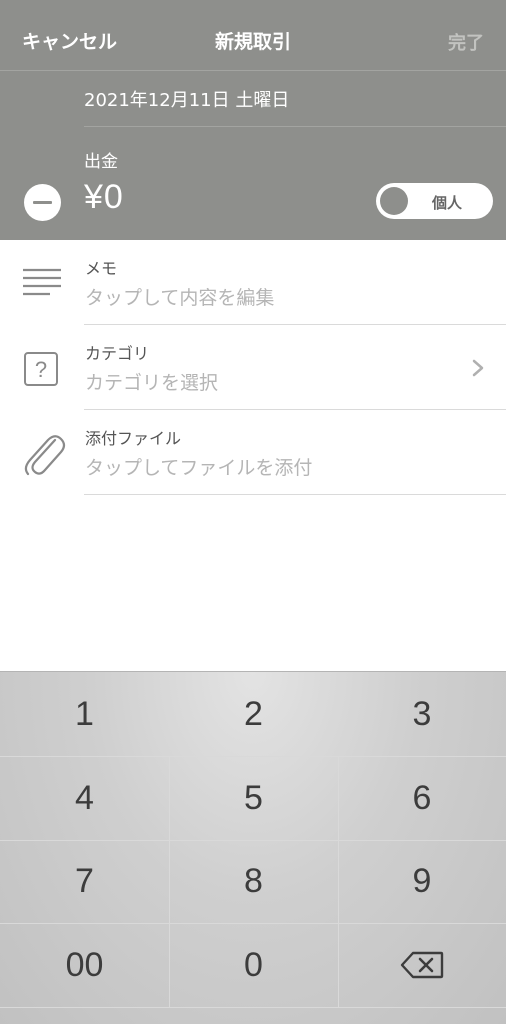  I want to click on personal-toggle: 個人, so click(434, 201).